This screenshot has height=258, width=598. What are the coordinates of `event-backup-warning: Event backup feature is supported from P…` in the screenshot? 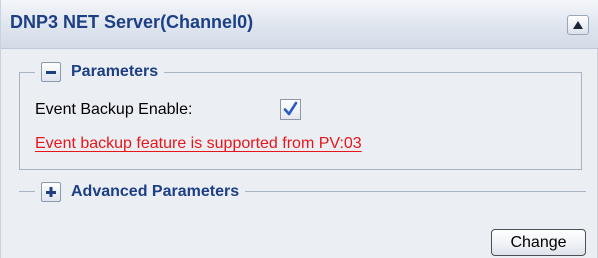 It's located at (198, 143).